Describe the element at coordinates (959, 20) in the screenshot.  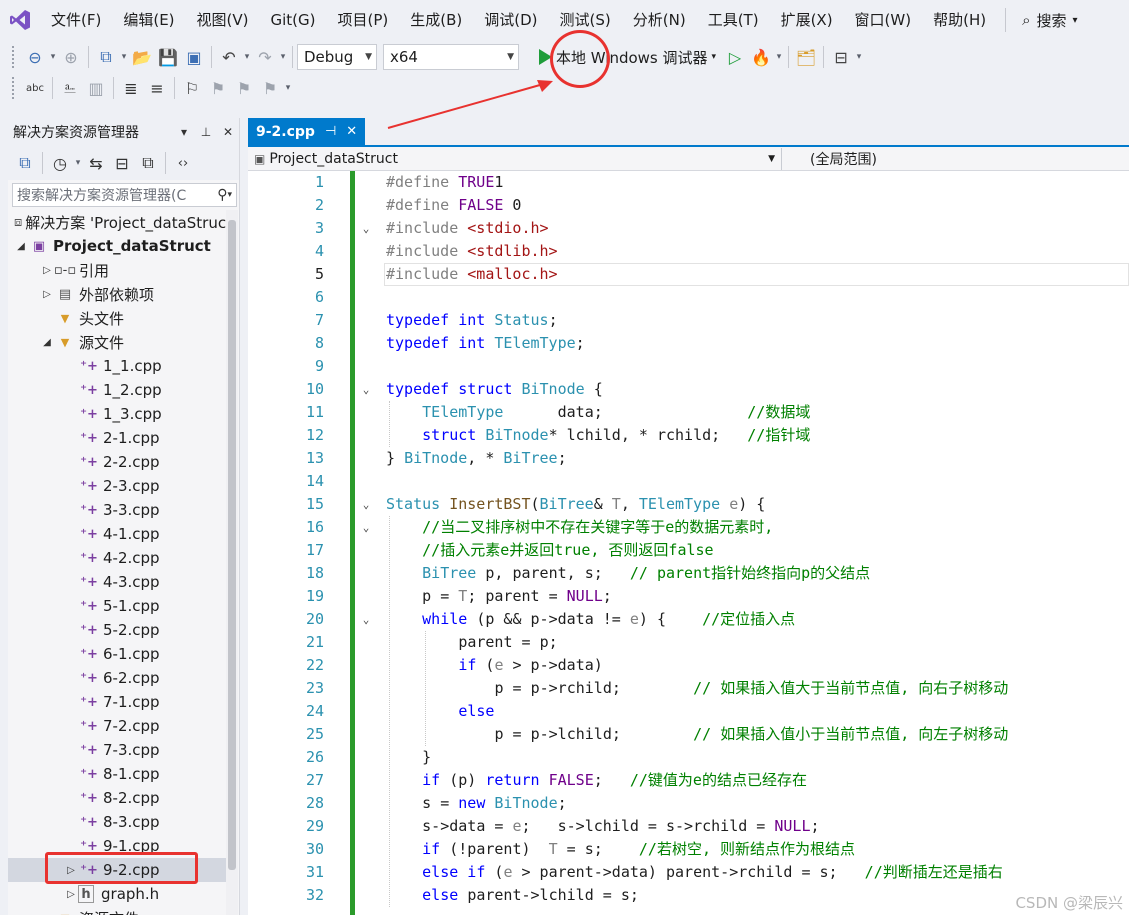
I see `menu-item: 帮助(H)` at that location.